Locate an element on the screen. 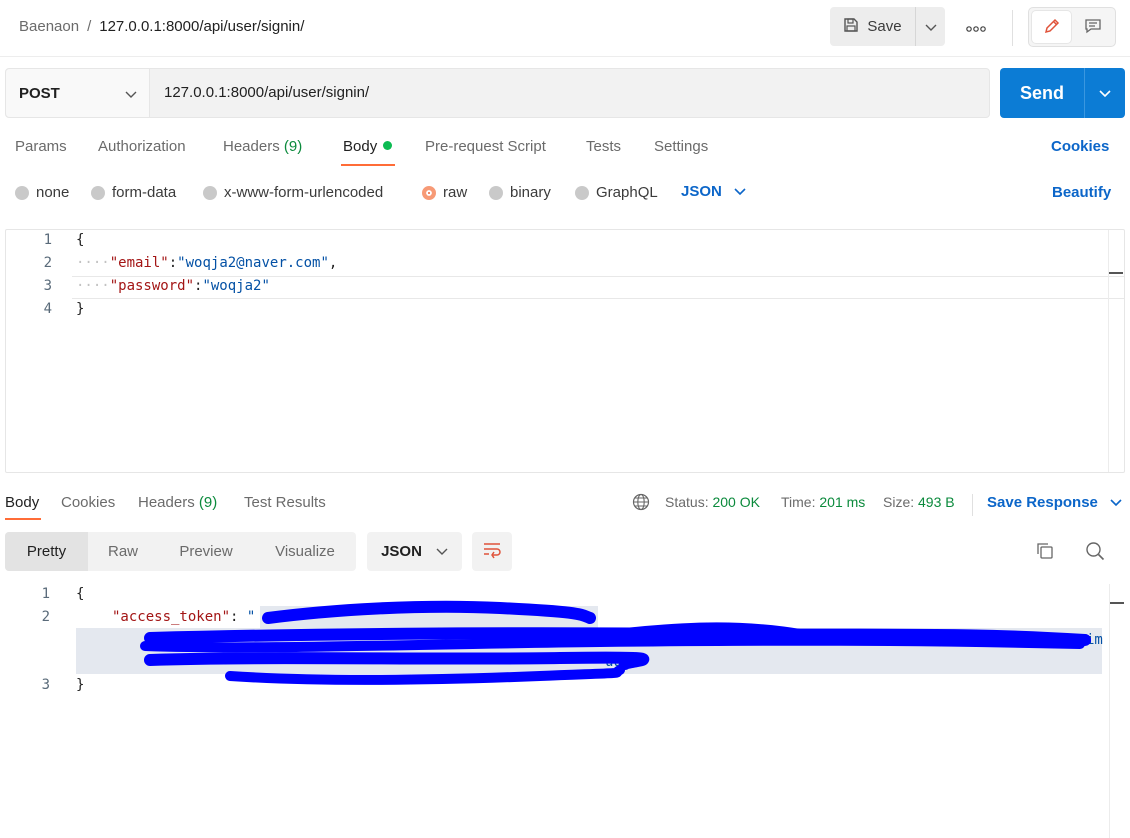 The width and height of the screenshot is (1130, 838). search-response-button is located at coordinates (1095, 552).